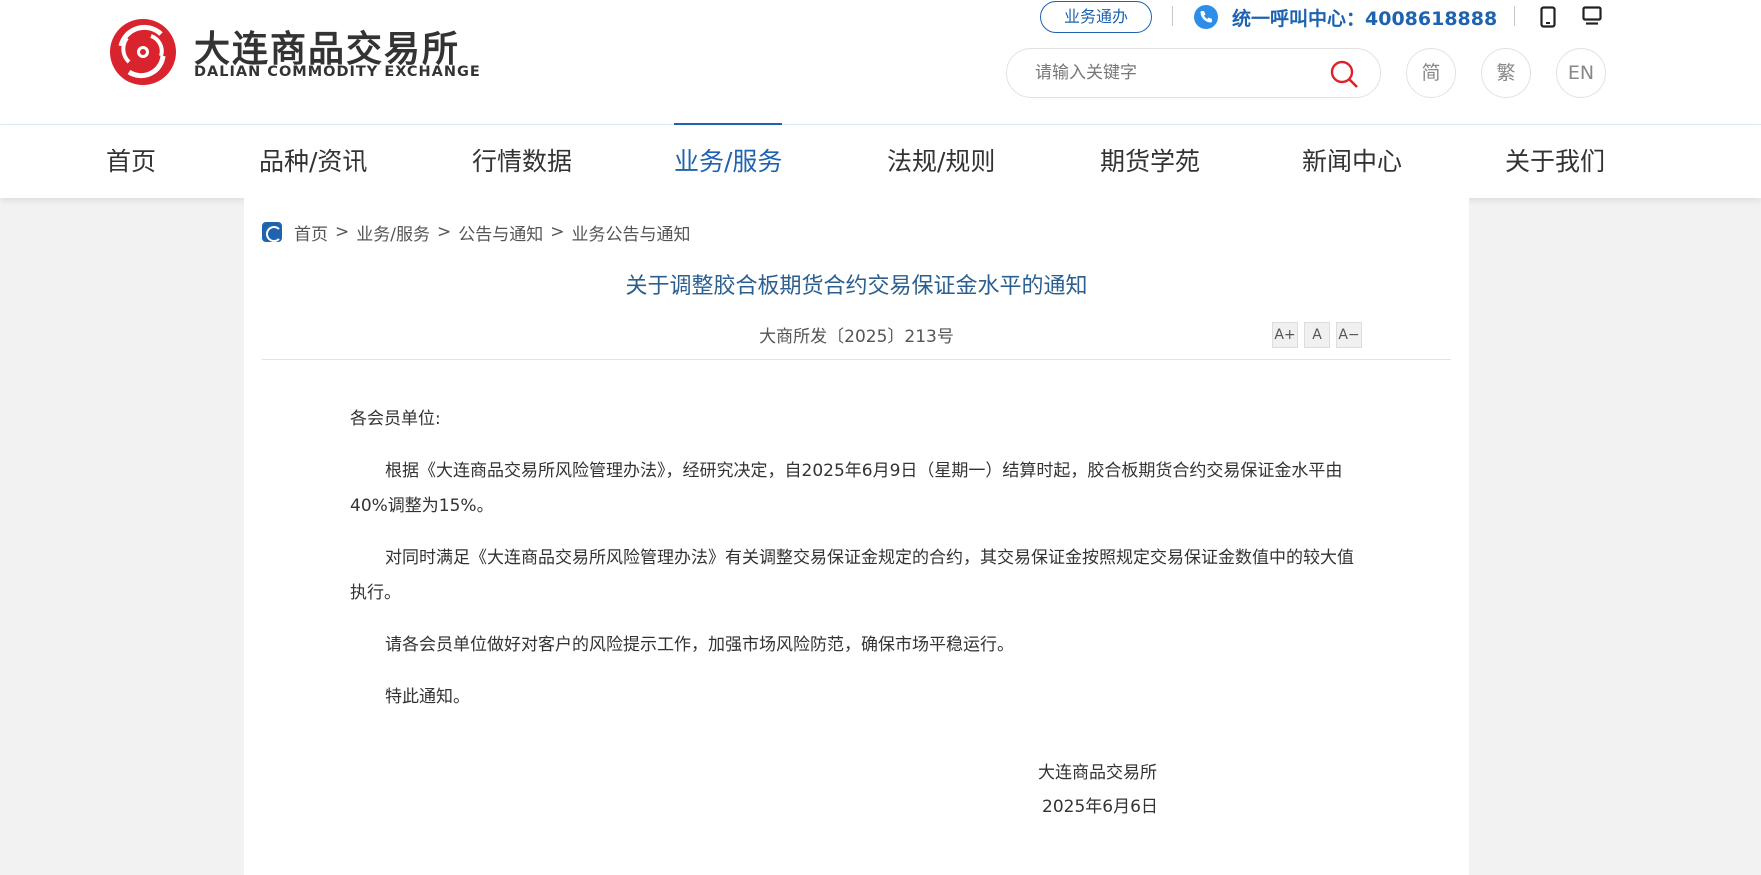  Describe the element at coordinates (630, 232) in the screenshot. I see `breadcrumb-business-announcements: 业务公告与通知` at that location.